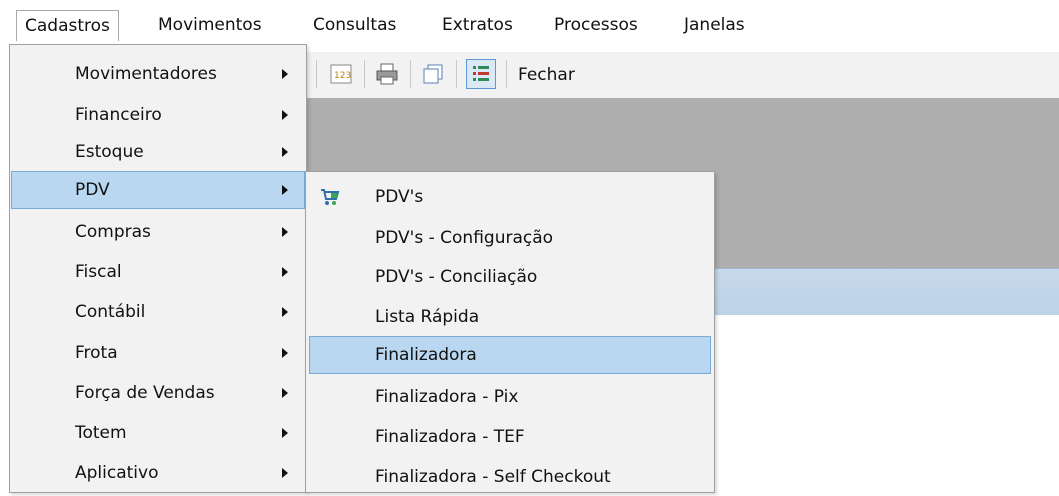 This screenshot has width=1059, height=496. I want to click on menu-item-movimentadores: Movimentadores, so click(158, 74).